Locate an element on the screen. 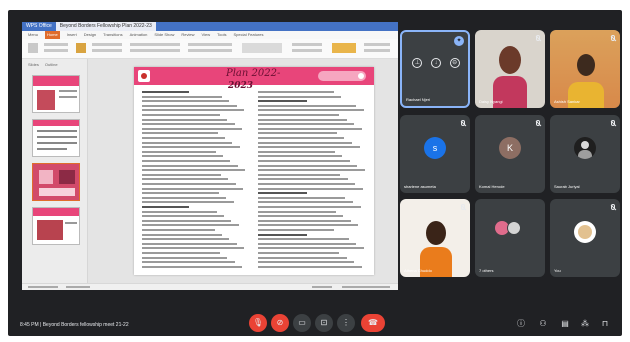 The width and height of the screenshot is (630, 342). menu-item: Tools is located at coordinates (221, 35).